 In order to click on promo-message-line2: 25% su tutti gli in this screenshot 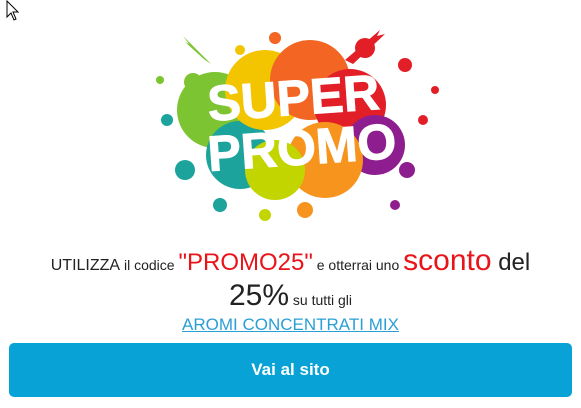, I will do `click(290, 295)`.